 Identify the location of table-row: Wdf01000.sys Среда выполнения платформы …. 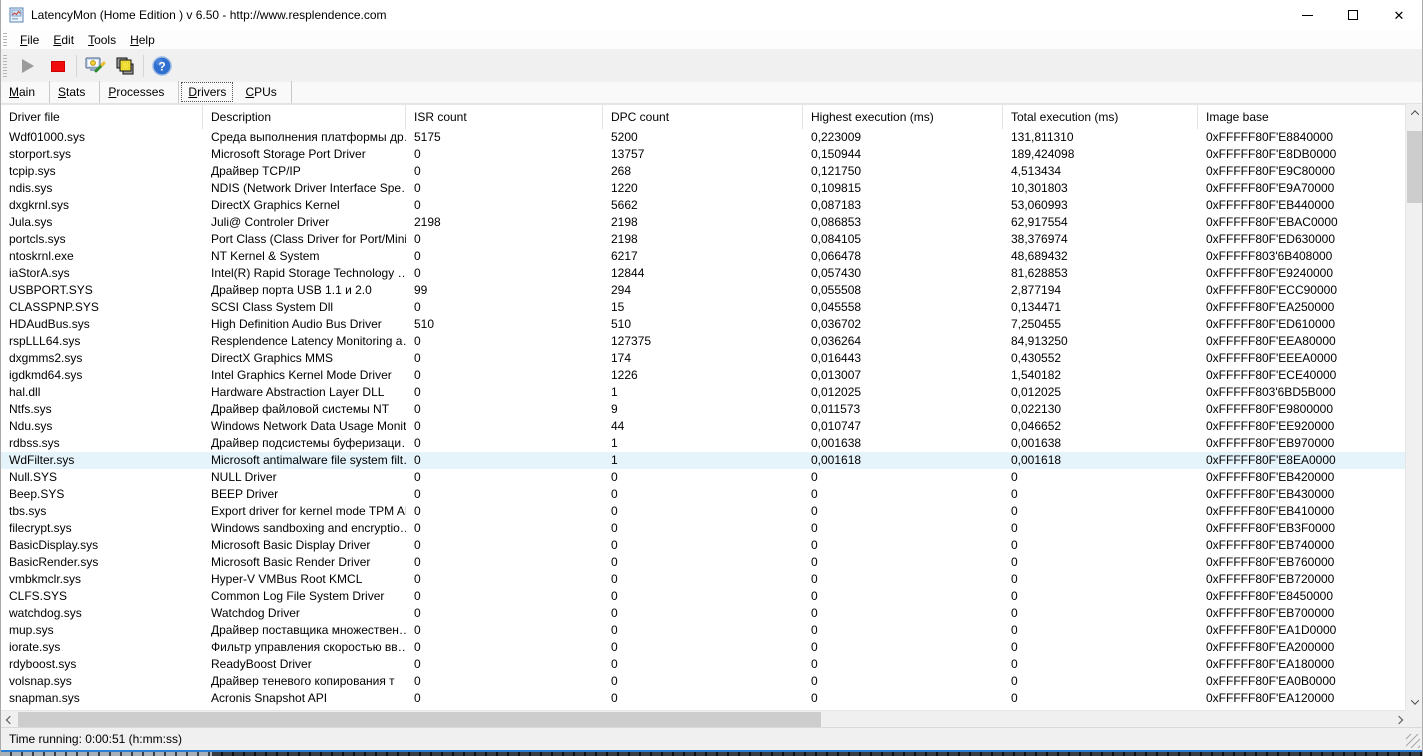
(704, 137).